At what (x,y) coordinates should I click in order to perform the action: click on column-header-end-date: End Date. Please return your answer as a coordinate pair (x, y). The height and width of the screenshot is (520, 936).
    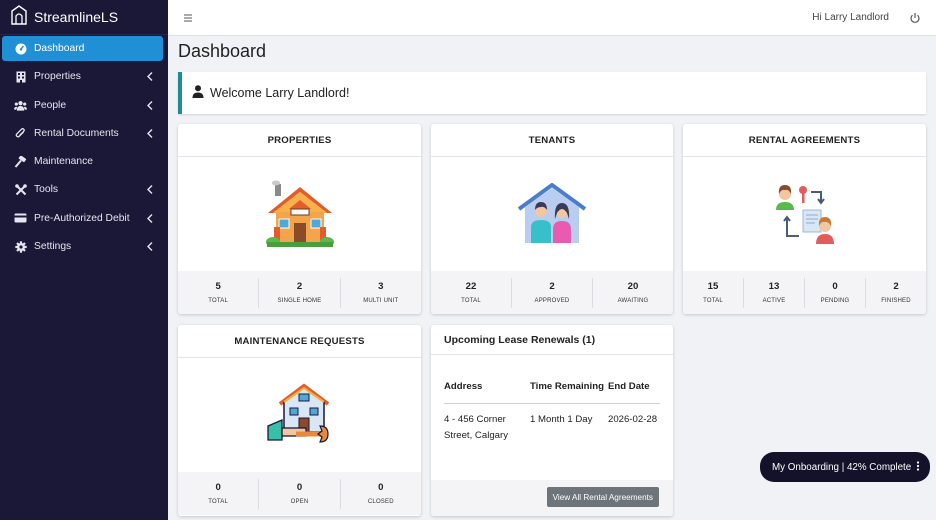
    Looking at the image, I should click on (634, 379).